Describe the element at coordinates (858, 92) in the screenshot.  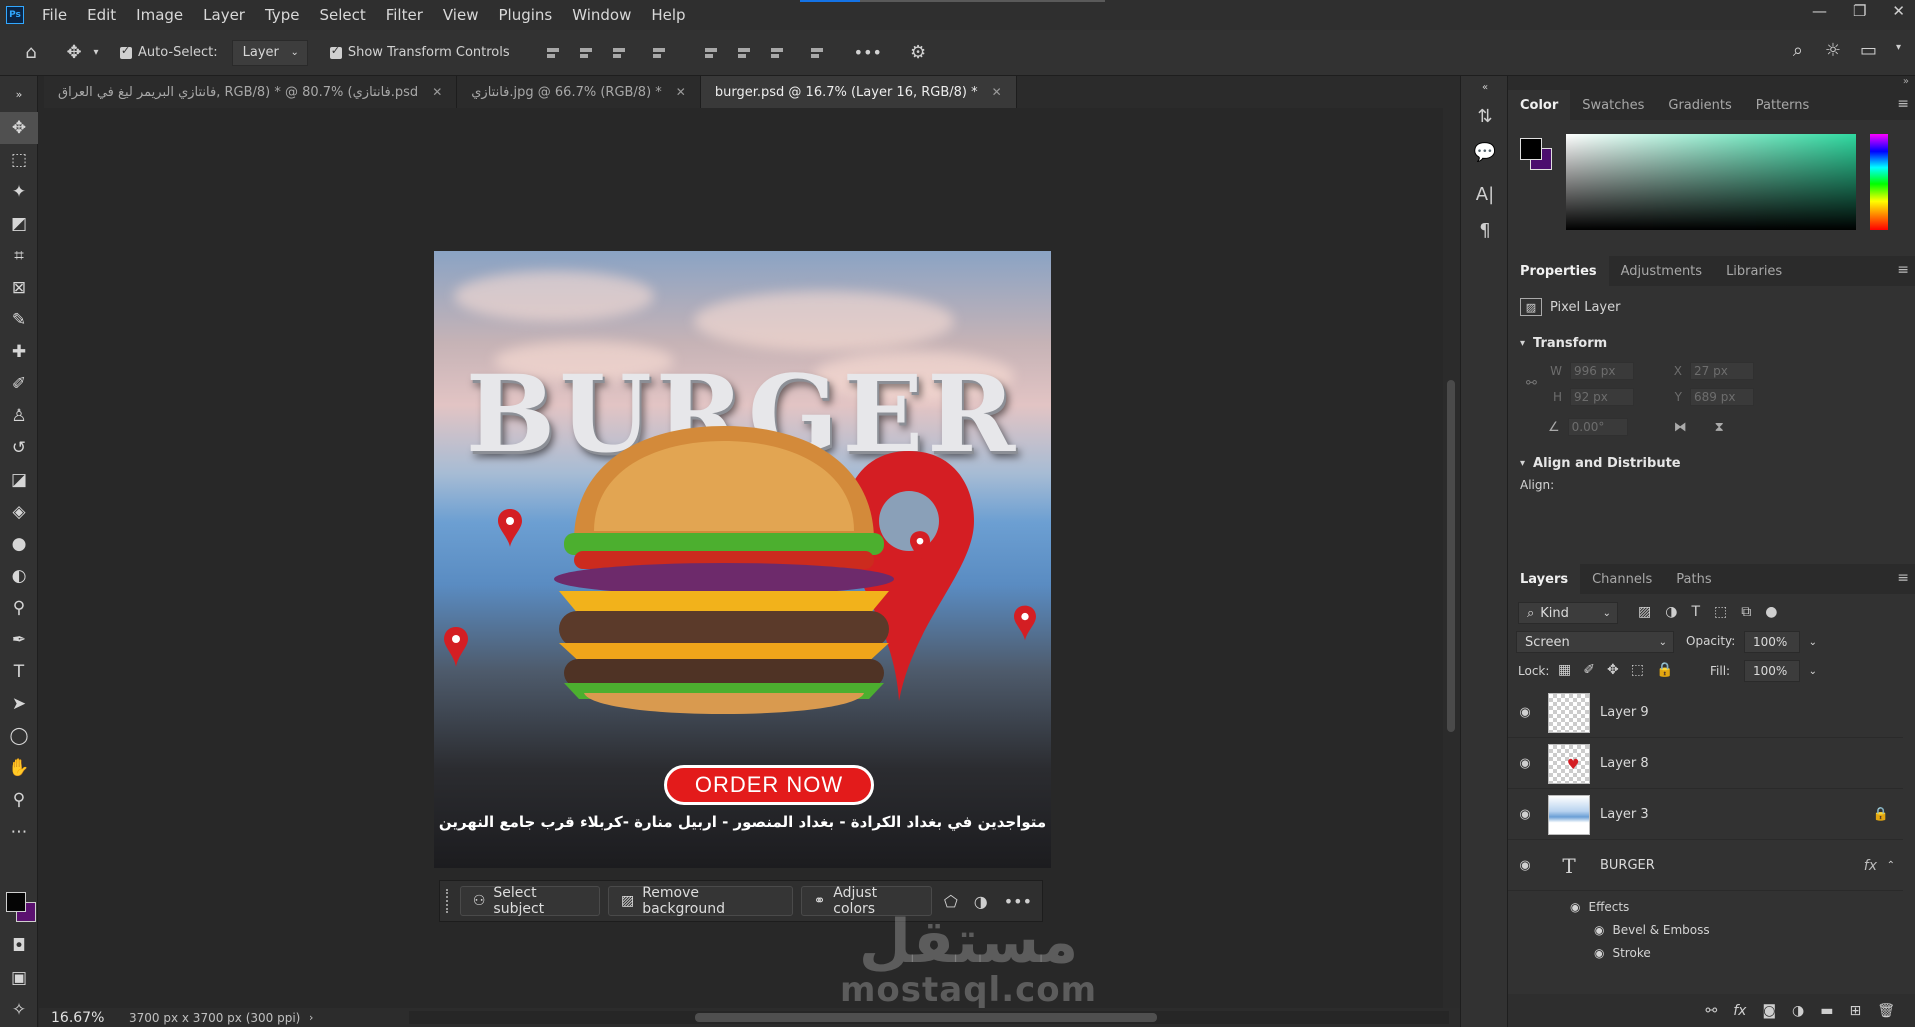
I see `tab-document-burger: burger.psd @ 16.7% (Layer 16, RGB/8) * ✕` at that location.